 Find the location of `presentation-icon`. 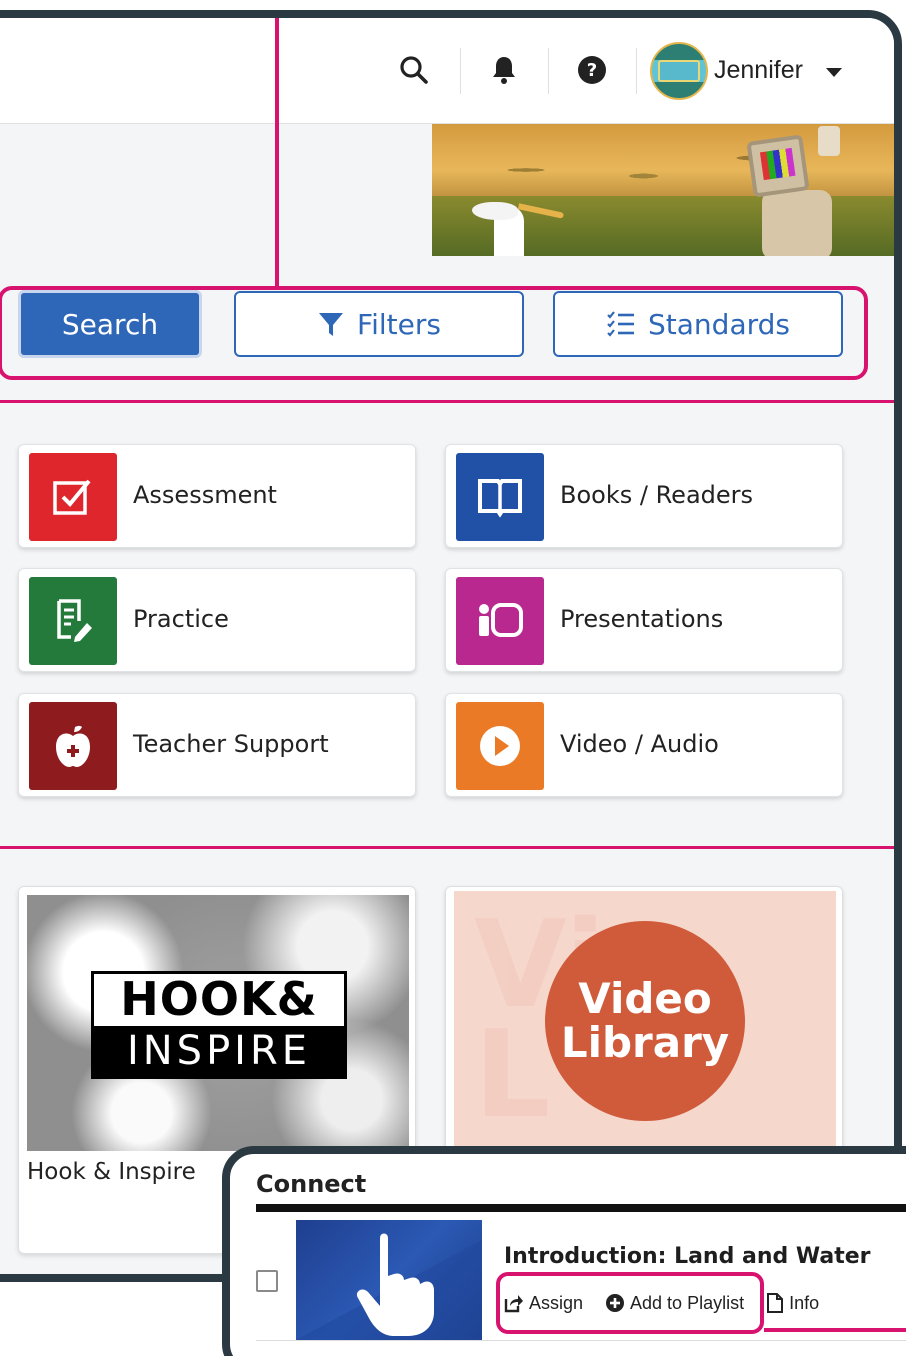

presentation-icon is located at coordinates (500, 621).